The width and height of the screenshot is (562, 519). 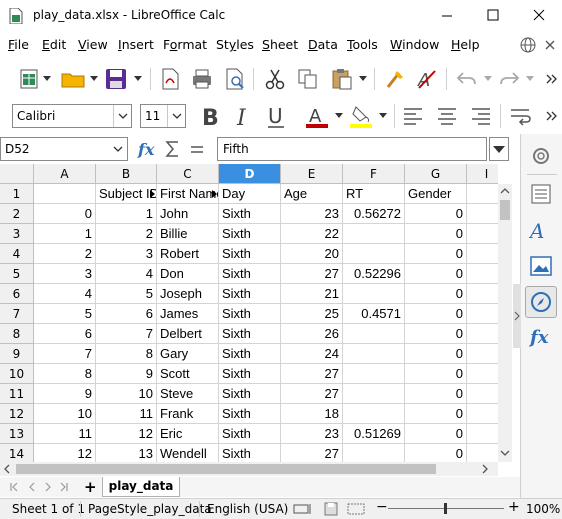 I want to click on undo-icon, so click(x=467, y=79).